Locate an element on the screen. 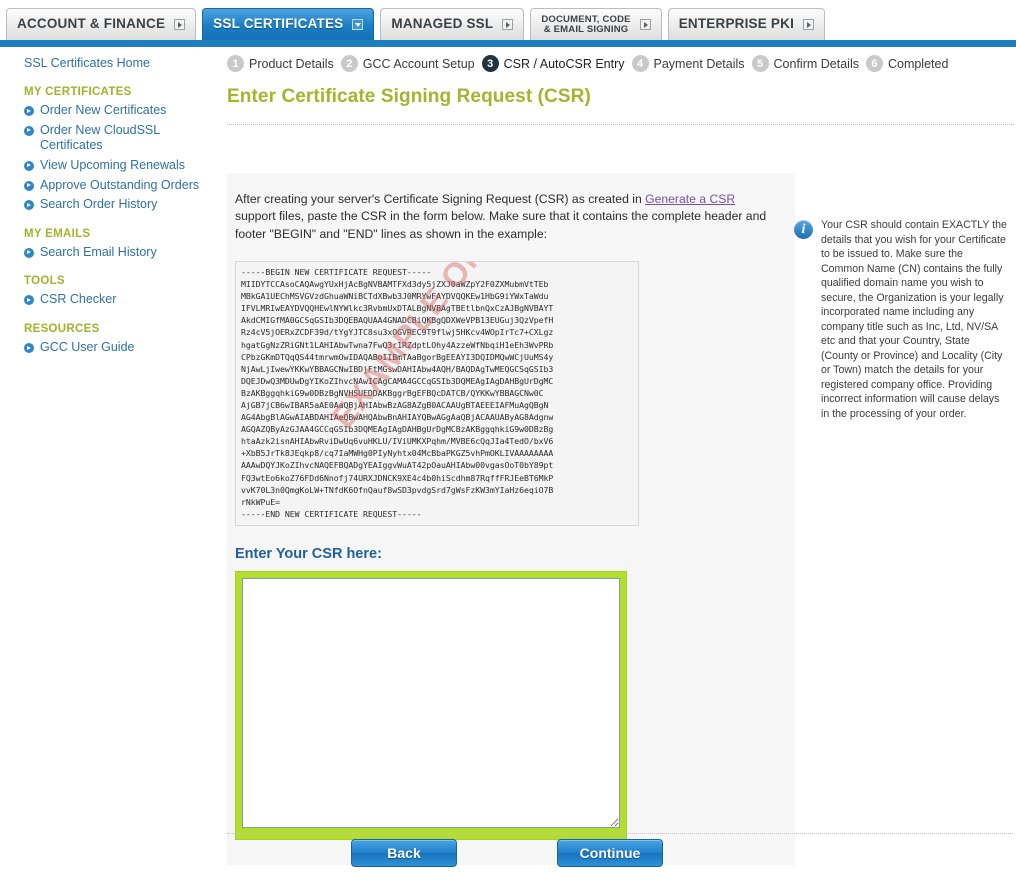 Image resolution: width=1016 pixels, height=874 pixels. step-number: 5 is located at coordinates (760, 63).